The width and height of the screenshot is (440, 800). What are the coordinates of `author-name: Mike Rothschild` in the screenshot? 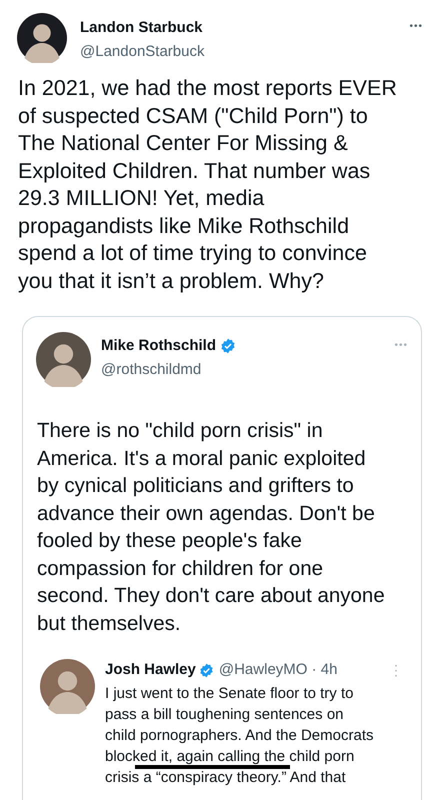 It's located at (158, 346).